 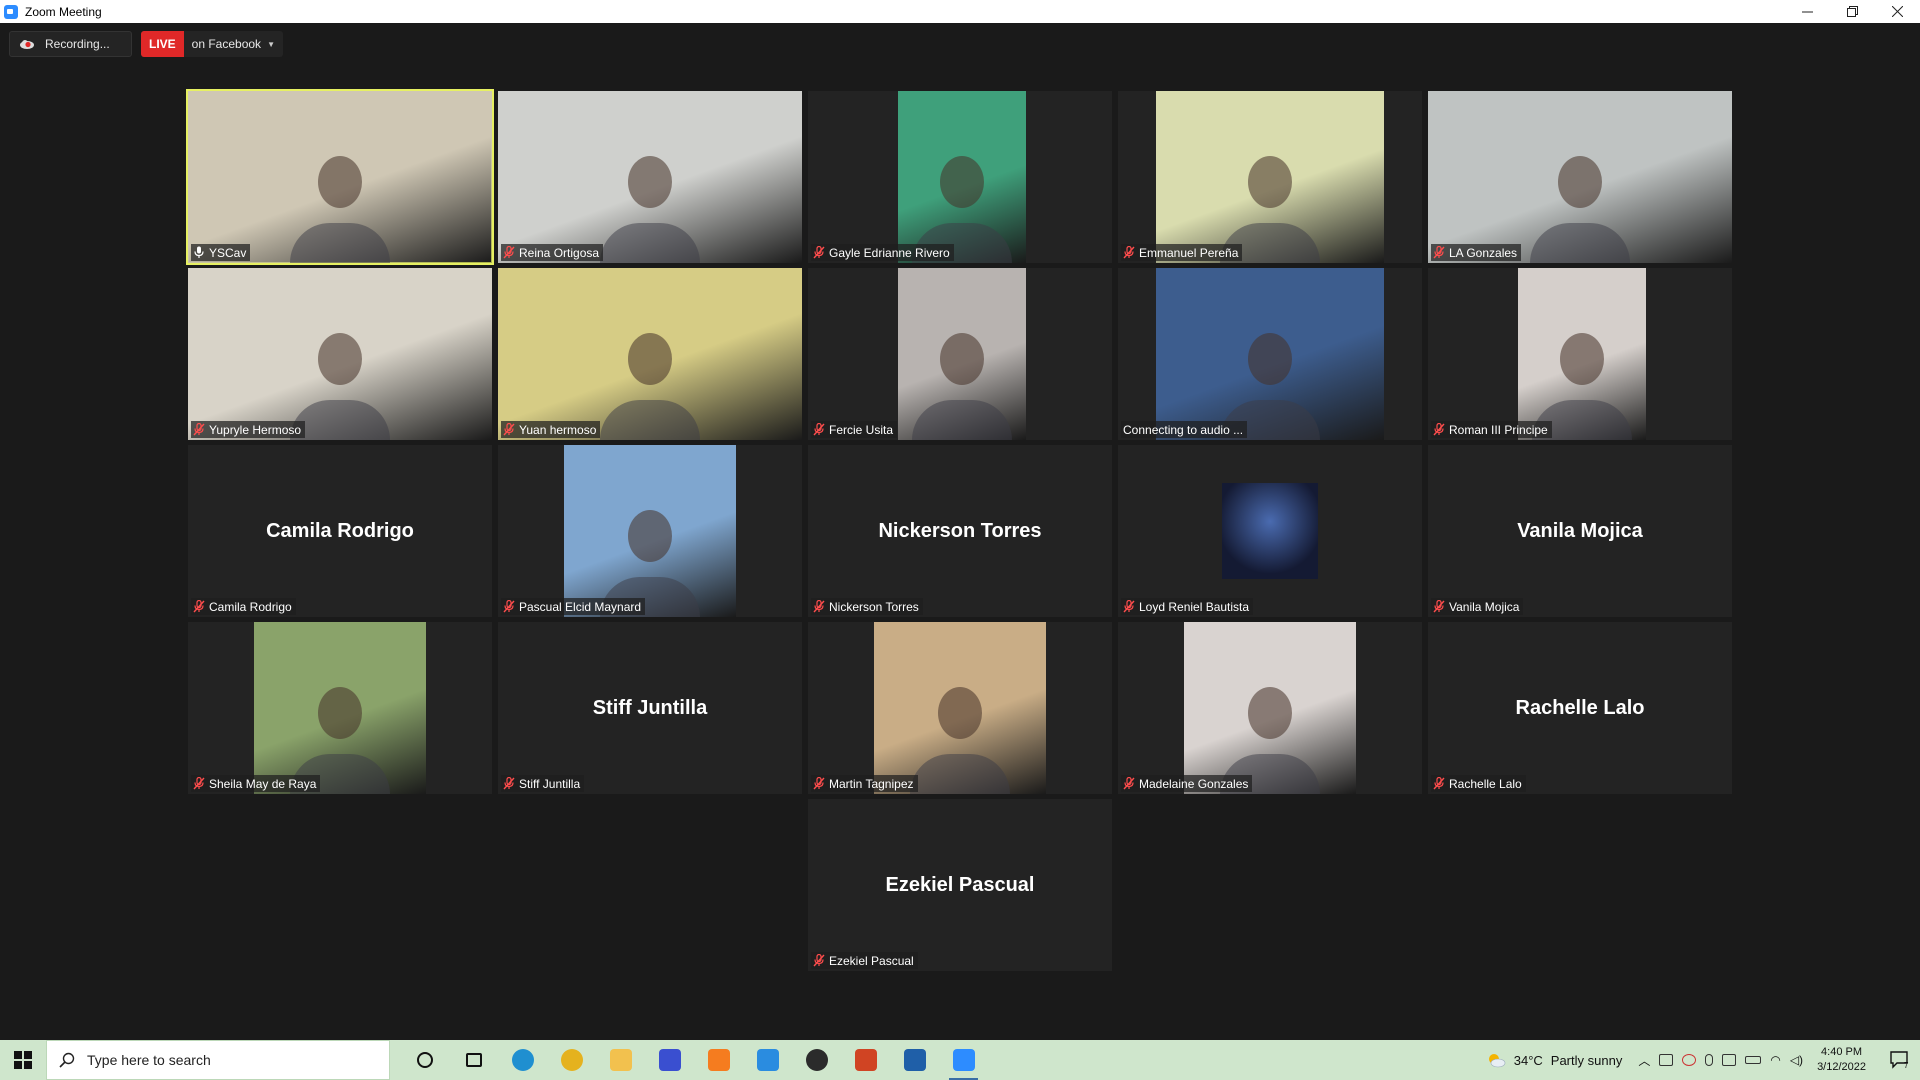 What do you see at coordinates (1644, 1060) in the screenshot?
I see `chevron-up-icon: ︿` at bounding box center [1644, 1060].